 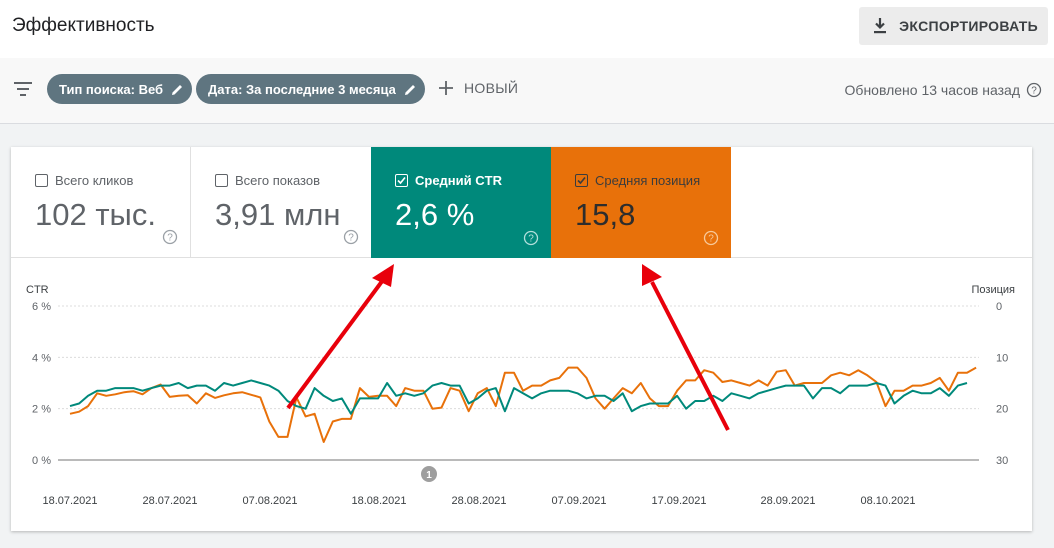 I want to click on arrow-to-position, so click(x=686, y=347).